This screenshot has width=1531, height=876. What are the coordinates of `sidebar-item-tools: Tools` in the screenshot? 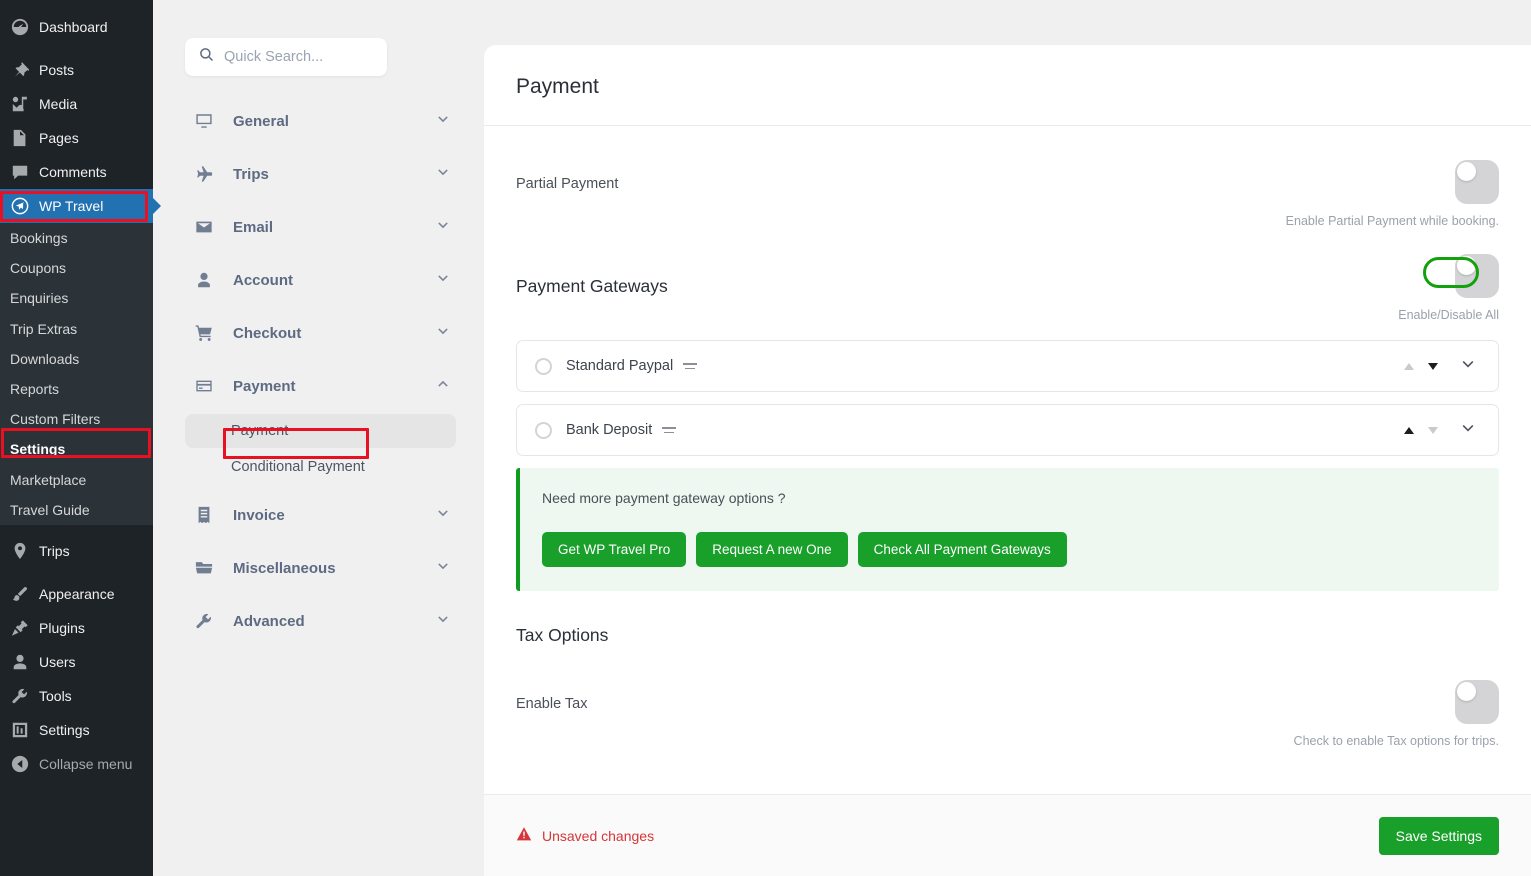 It's located at (76, 696).